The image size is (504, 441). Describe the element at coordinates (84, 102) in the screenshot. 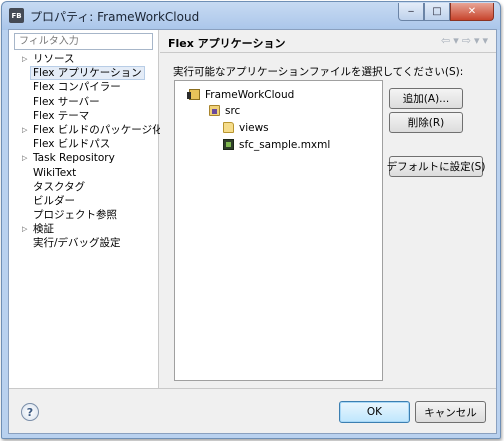

I see `nav-item-flex-server: Flex サーバー` at that location.